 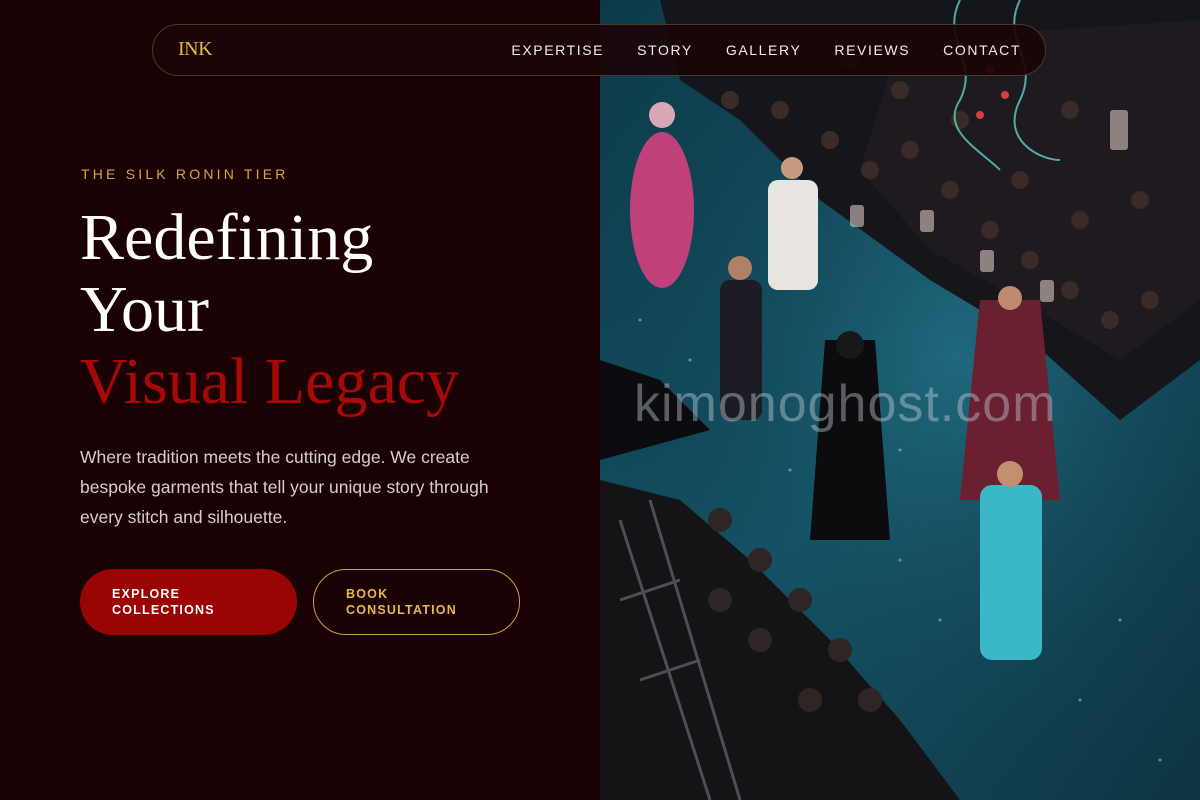 I want to click on nav-link-contact: CONTACT, so click(x=982, y=50).